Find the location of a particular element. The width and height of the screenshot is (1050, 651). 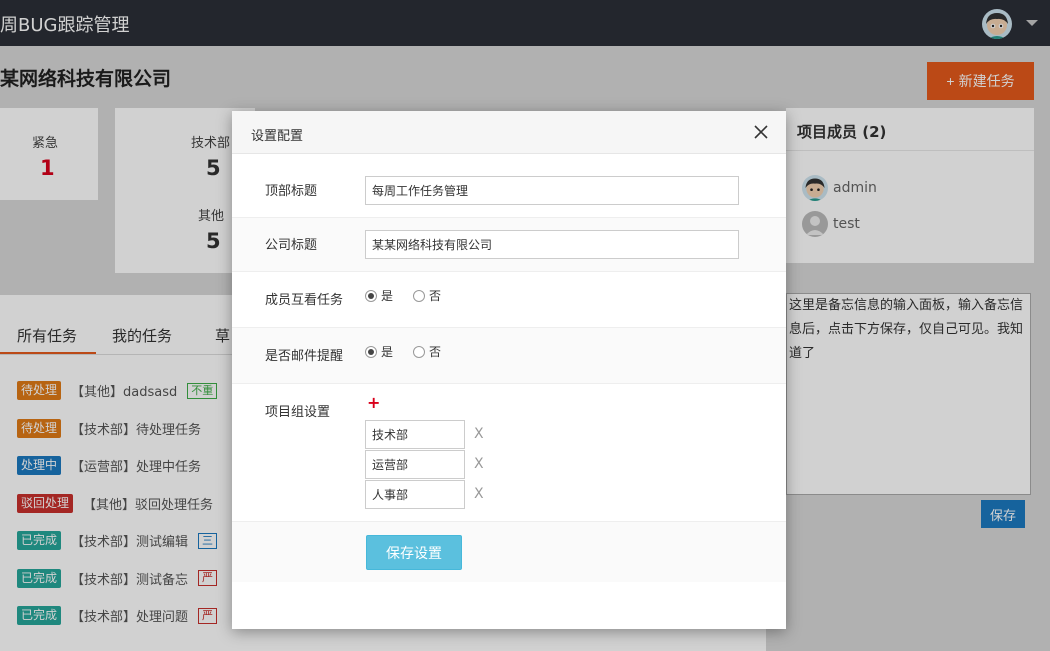

email-remind-yes-radio: 是 is located at coordinates (379, 351).